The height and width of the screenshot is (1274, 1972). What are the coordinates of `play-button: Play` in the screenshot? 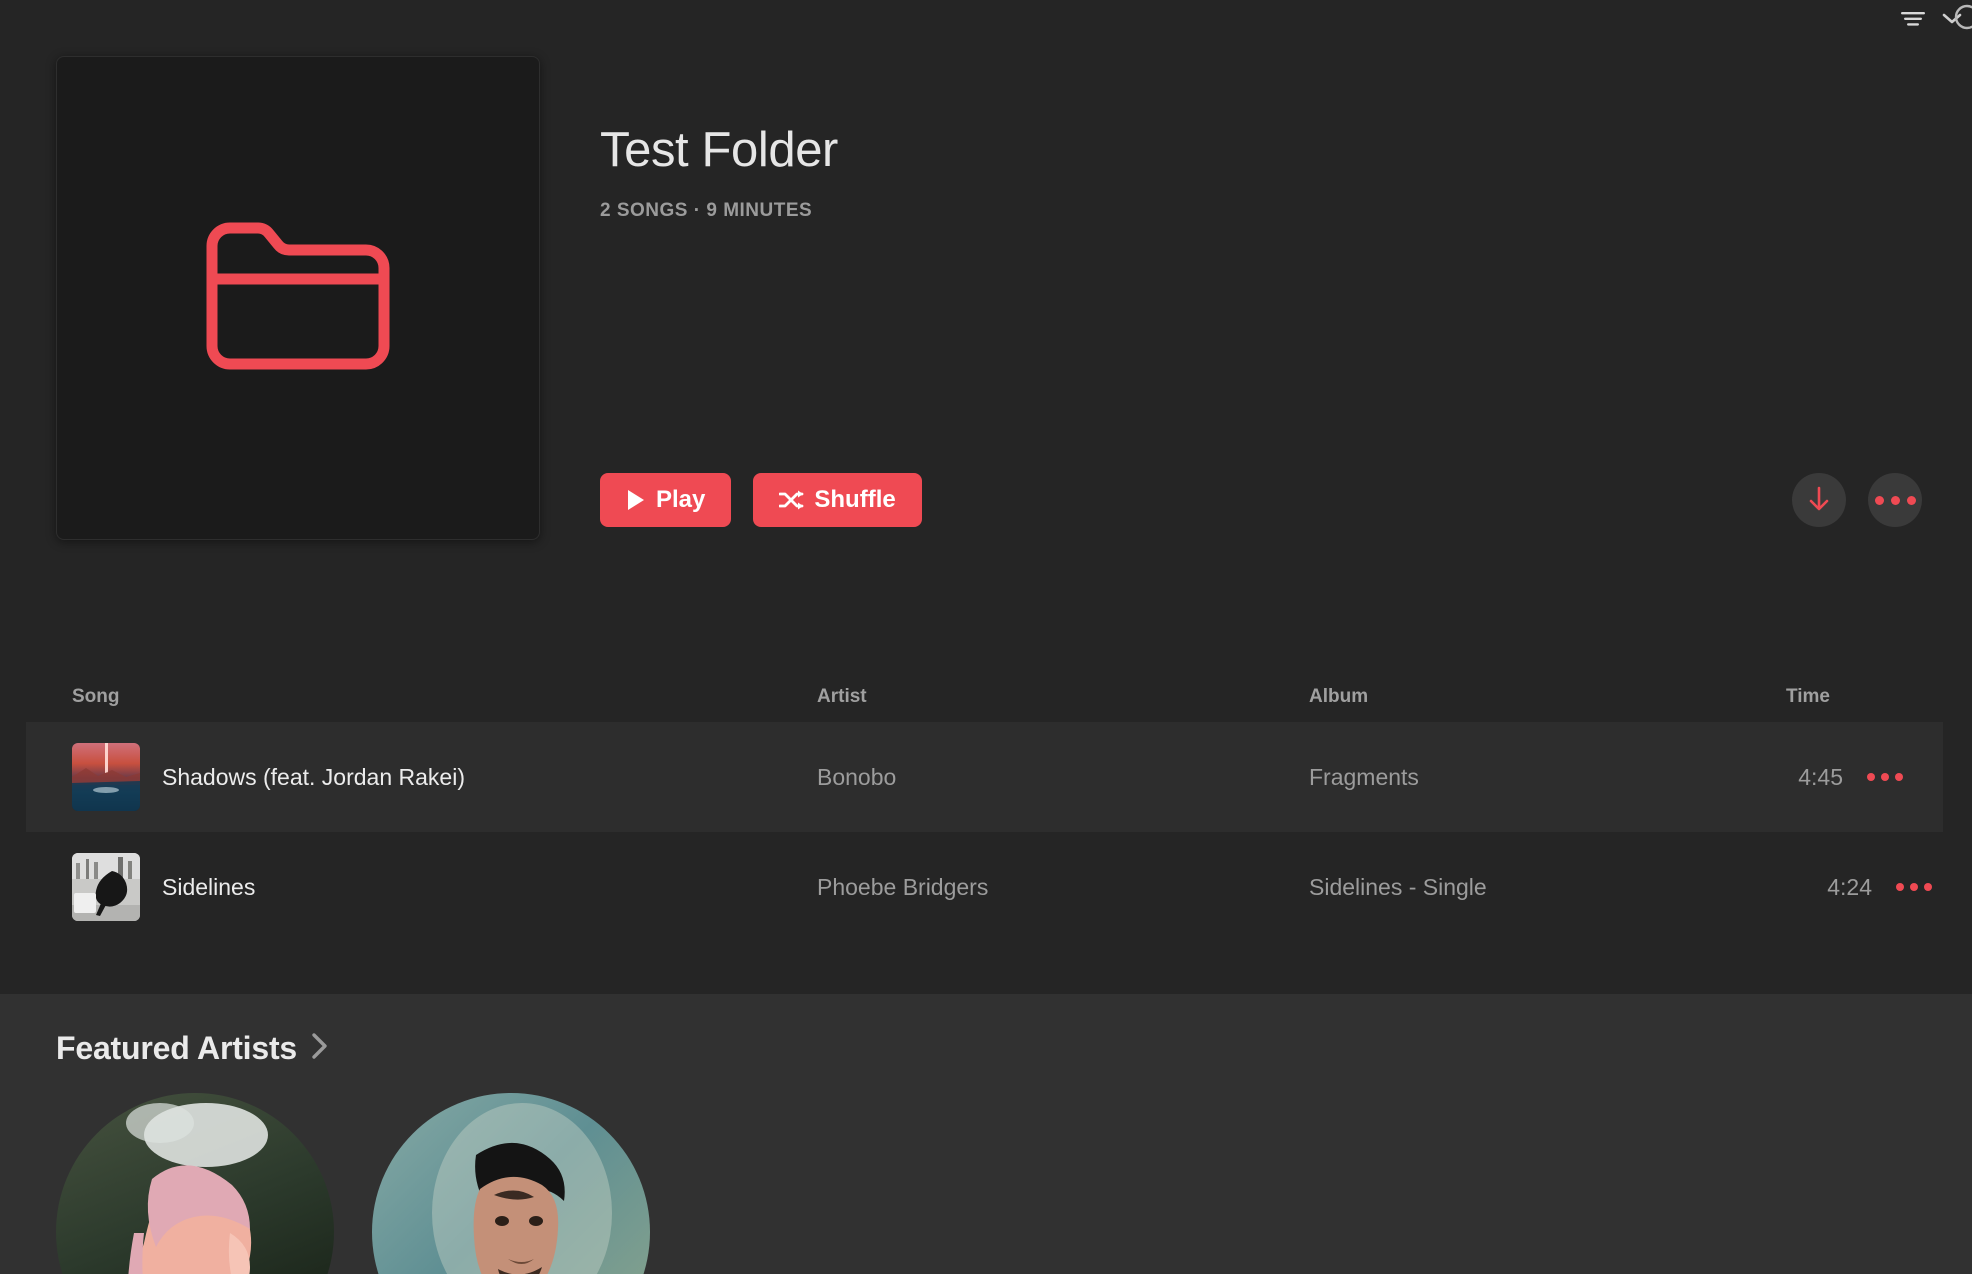 It's located at (666, 500).